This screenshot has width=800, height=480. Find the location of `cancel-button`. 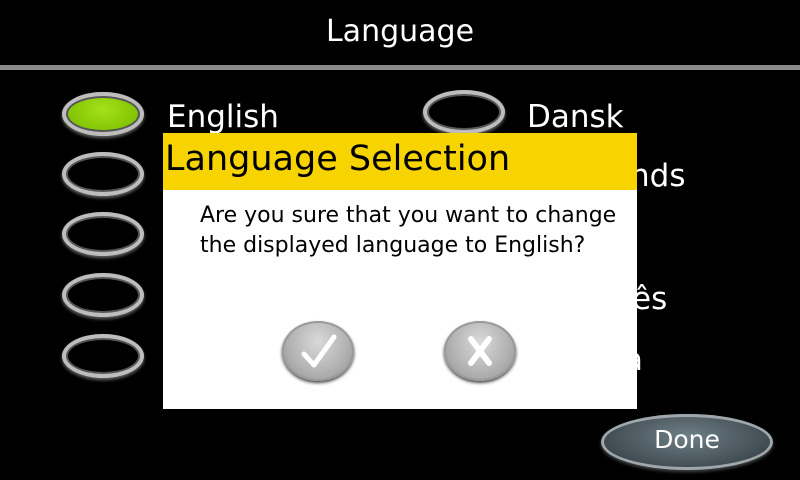

cancel-button is located at coordinates (480, 351).